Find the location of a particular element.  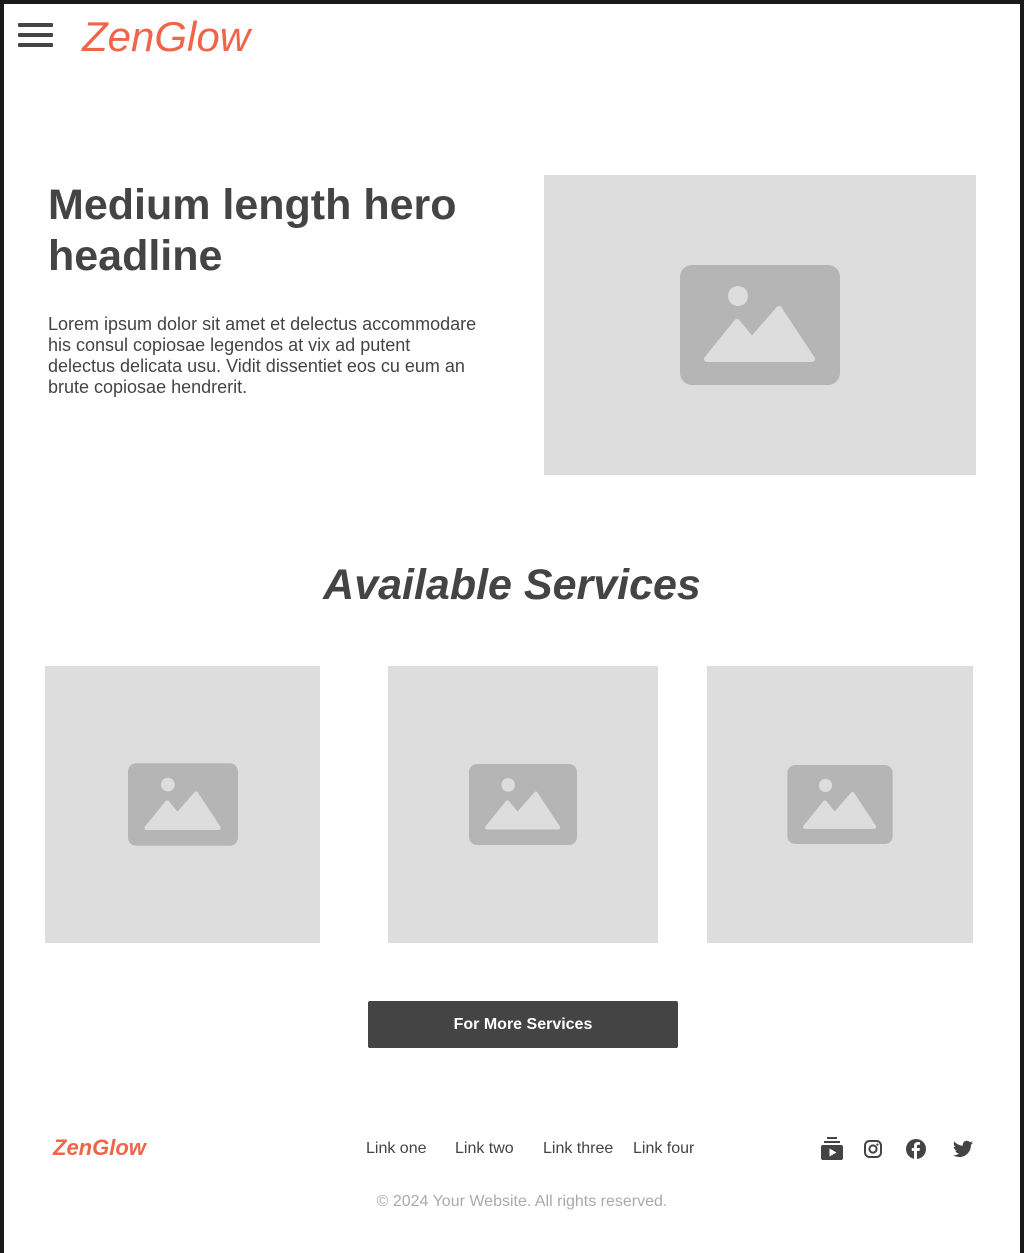

footer-link-two: Link two is located at coordinates (484, 1149).